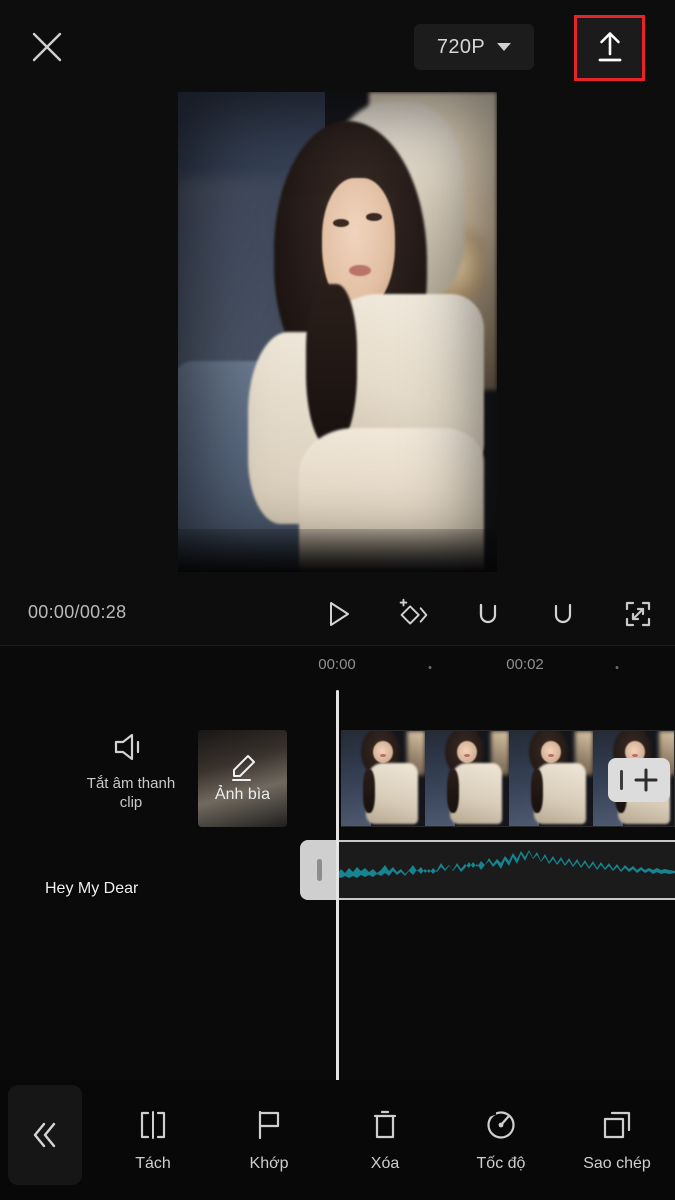 This screenshot has height=1200, width=675. I want to click on tool-delete-label: Xóa, so click(385, 1163).